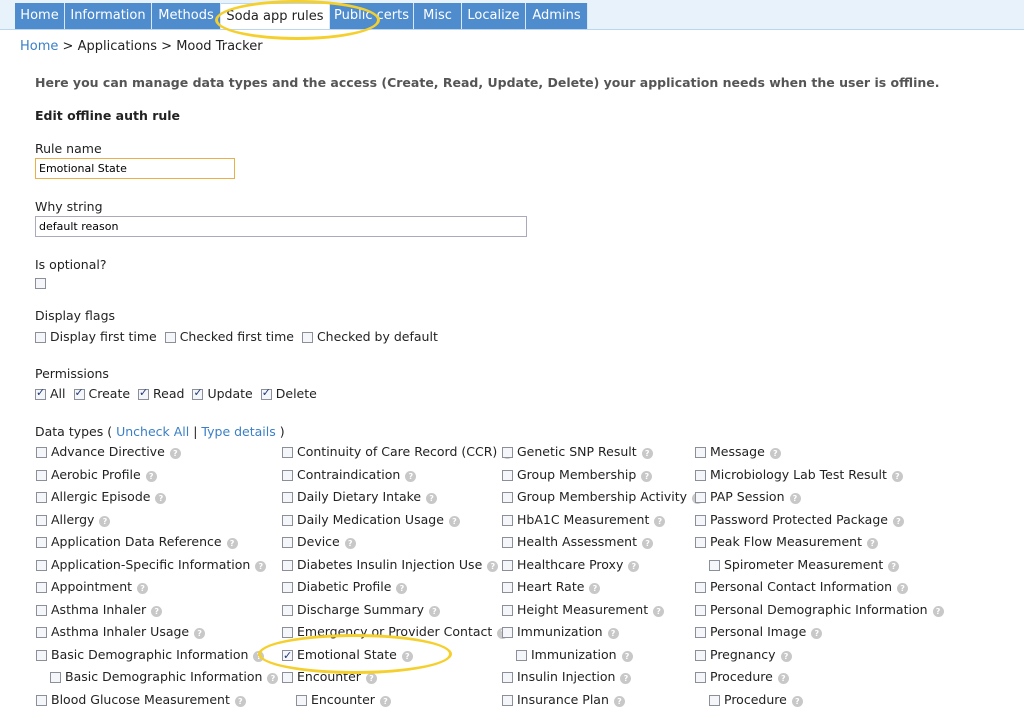 The width and height of the screenshot is (1024, 709). What do you see at coordinates (96, 336) in the screenshot?
I see `display-flag-display-first-time: Display first time` at bounding box center [96, 336].